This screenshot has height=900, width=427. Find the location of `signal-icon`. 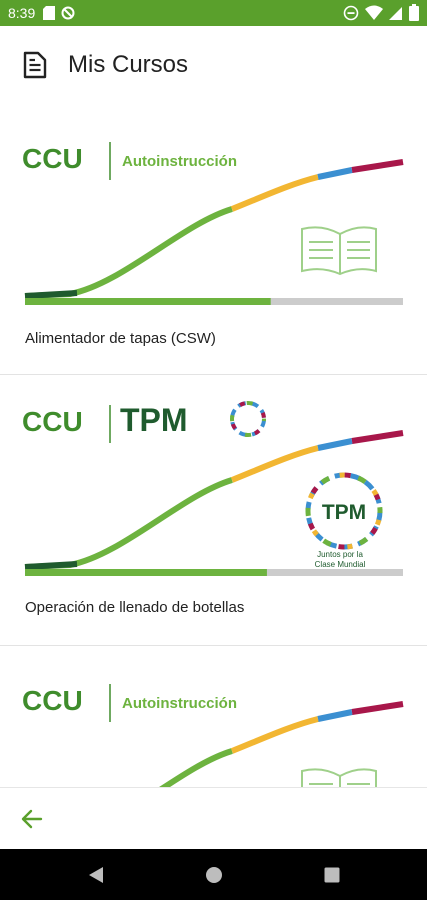

signal-icon is located at coordinates (395, 13).